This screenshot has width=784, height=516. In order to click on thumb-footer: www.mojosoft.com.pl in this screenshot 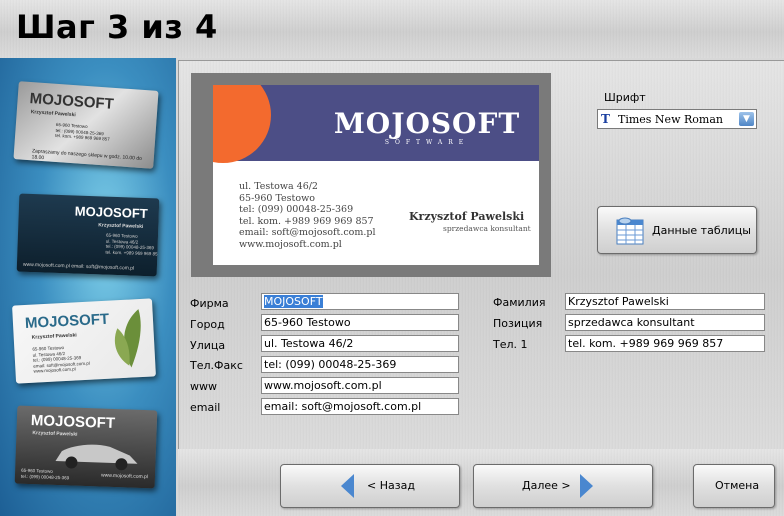, I will do `click(124, 476)`.